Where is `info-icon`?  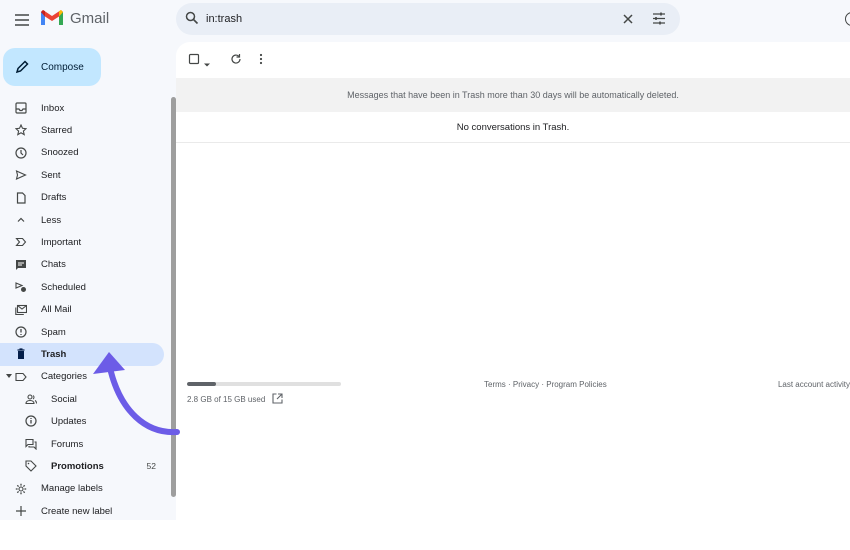
info-icon is located at coordinates (31, 421).